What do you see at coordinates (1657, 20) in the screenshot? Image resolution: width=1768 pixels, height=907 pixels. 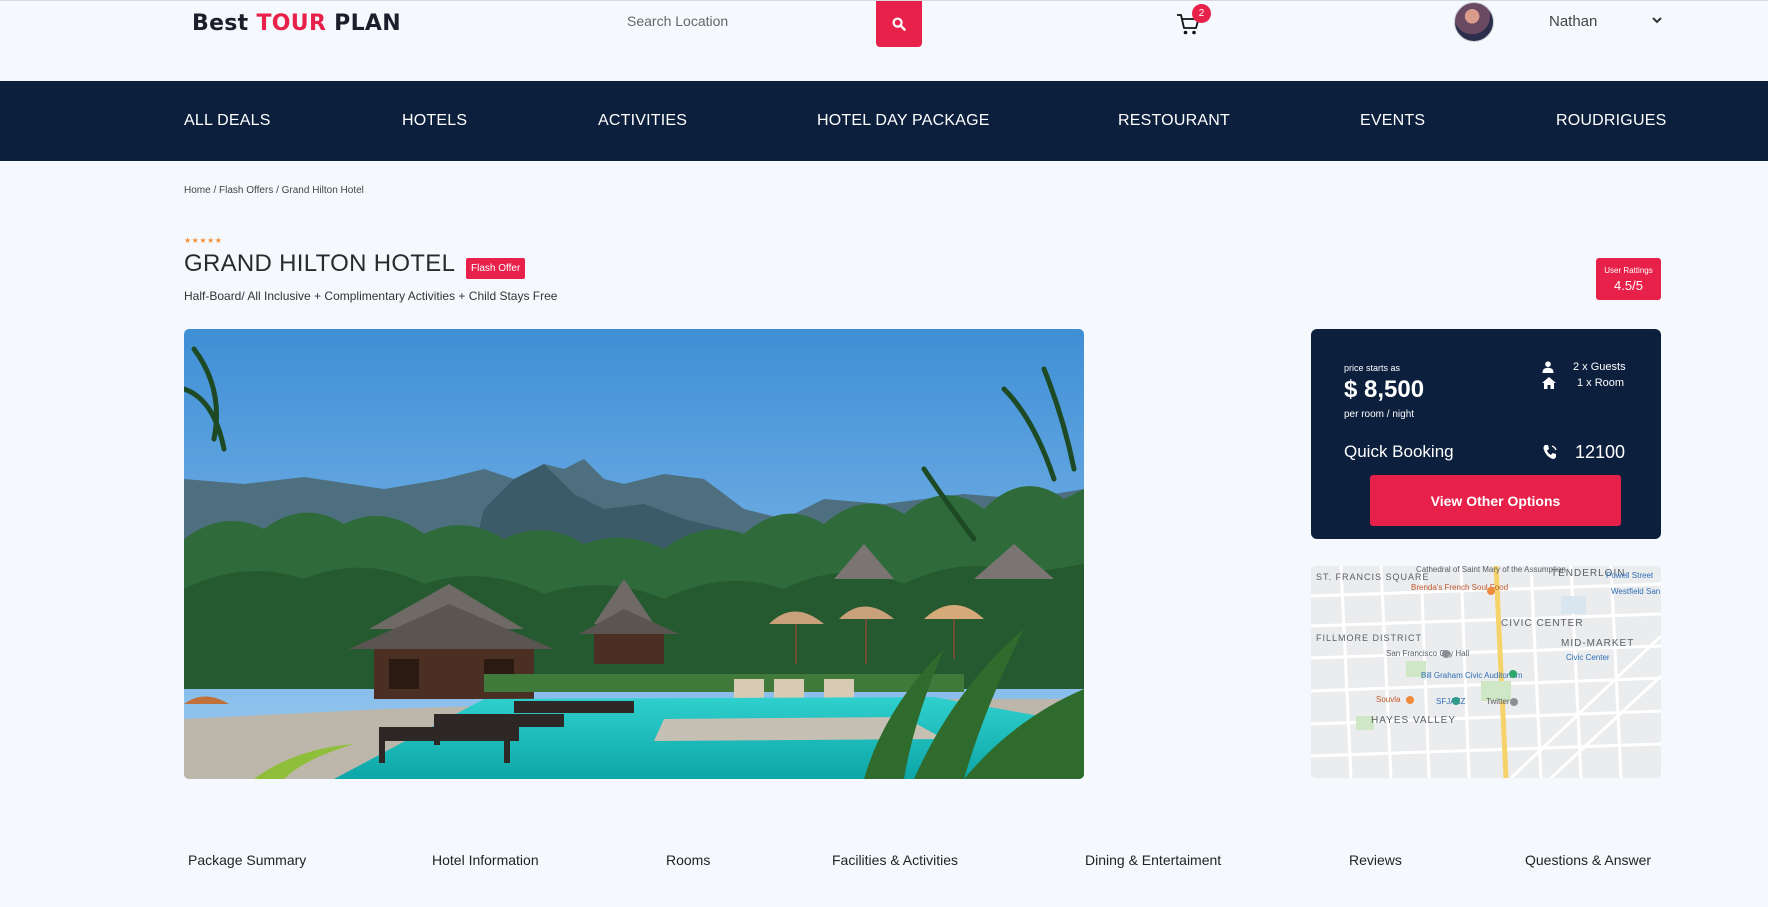 I see `chevron-down-icon` at bounding box center [1657, 20].